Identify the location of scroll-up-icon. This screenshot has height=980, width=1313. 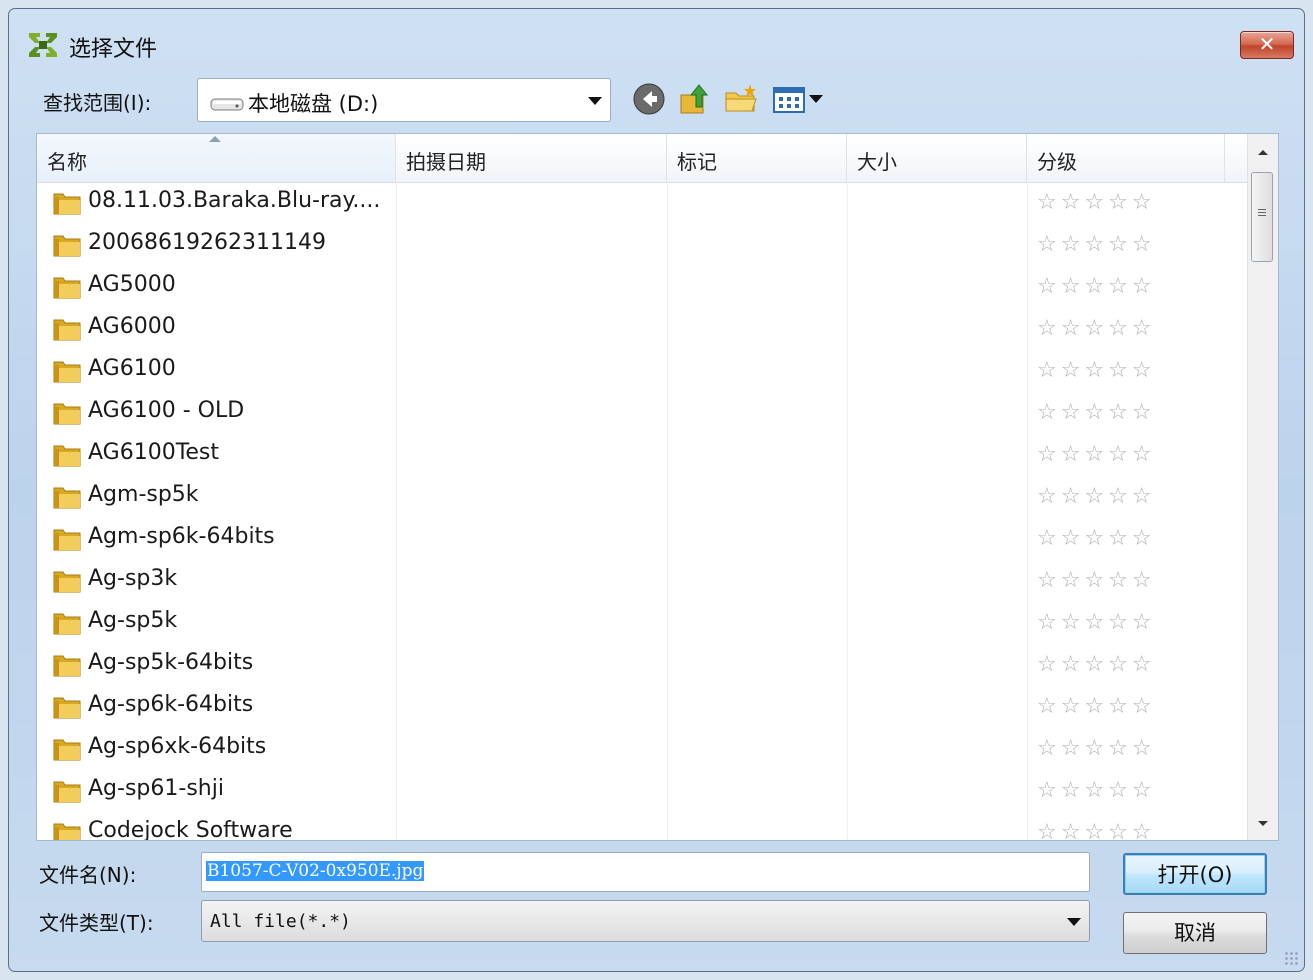
(1263, 152).